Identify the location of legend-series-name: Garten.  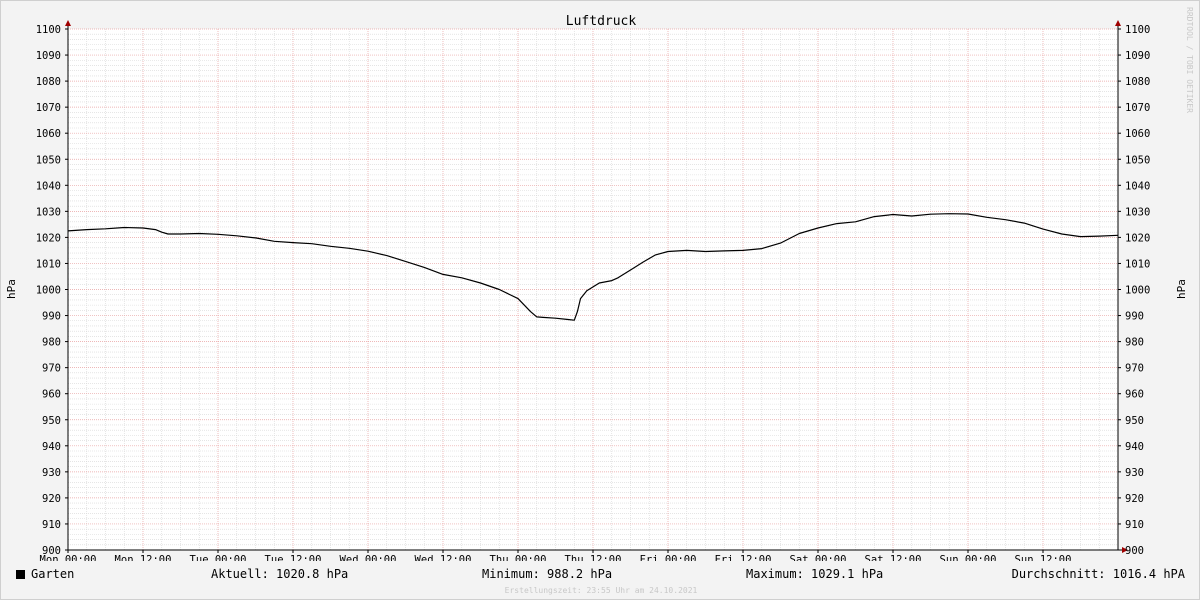
(53, 574).